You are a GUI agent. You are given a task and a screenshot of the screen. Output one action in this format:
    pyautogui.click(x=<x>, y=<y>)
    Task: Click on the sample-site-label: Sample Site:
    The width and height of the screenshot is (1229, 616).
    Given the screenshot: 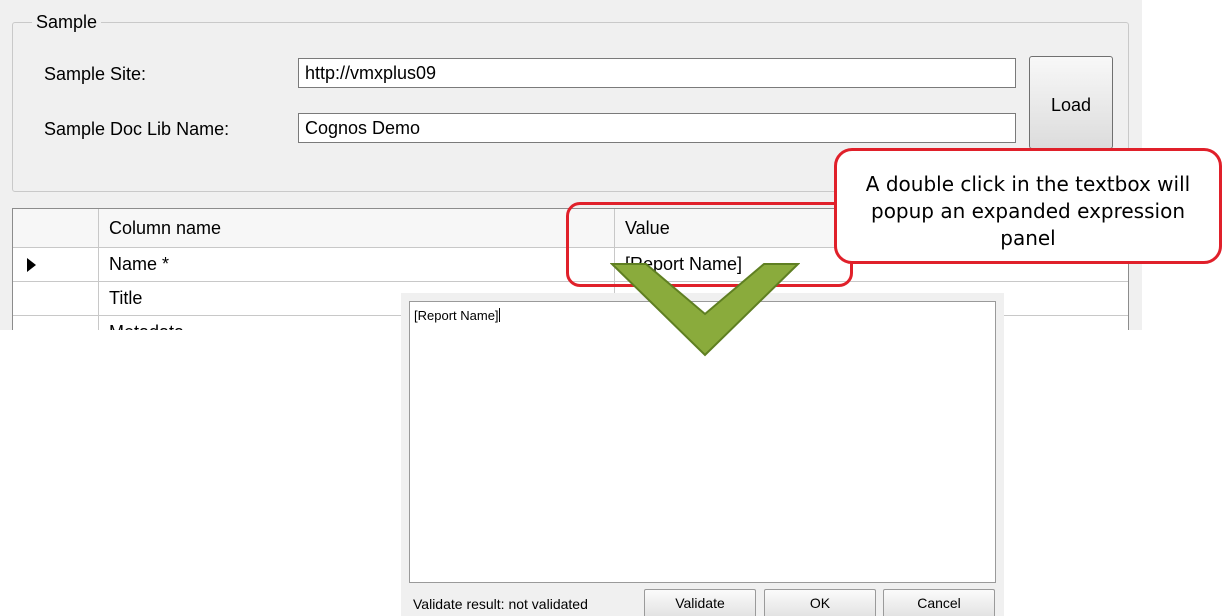 What is the action you would take?
    pyautogui.click(x=95, y=74)
    